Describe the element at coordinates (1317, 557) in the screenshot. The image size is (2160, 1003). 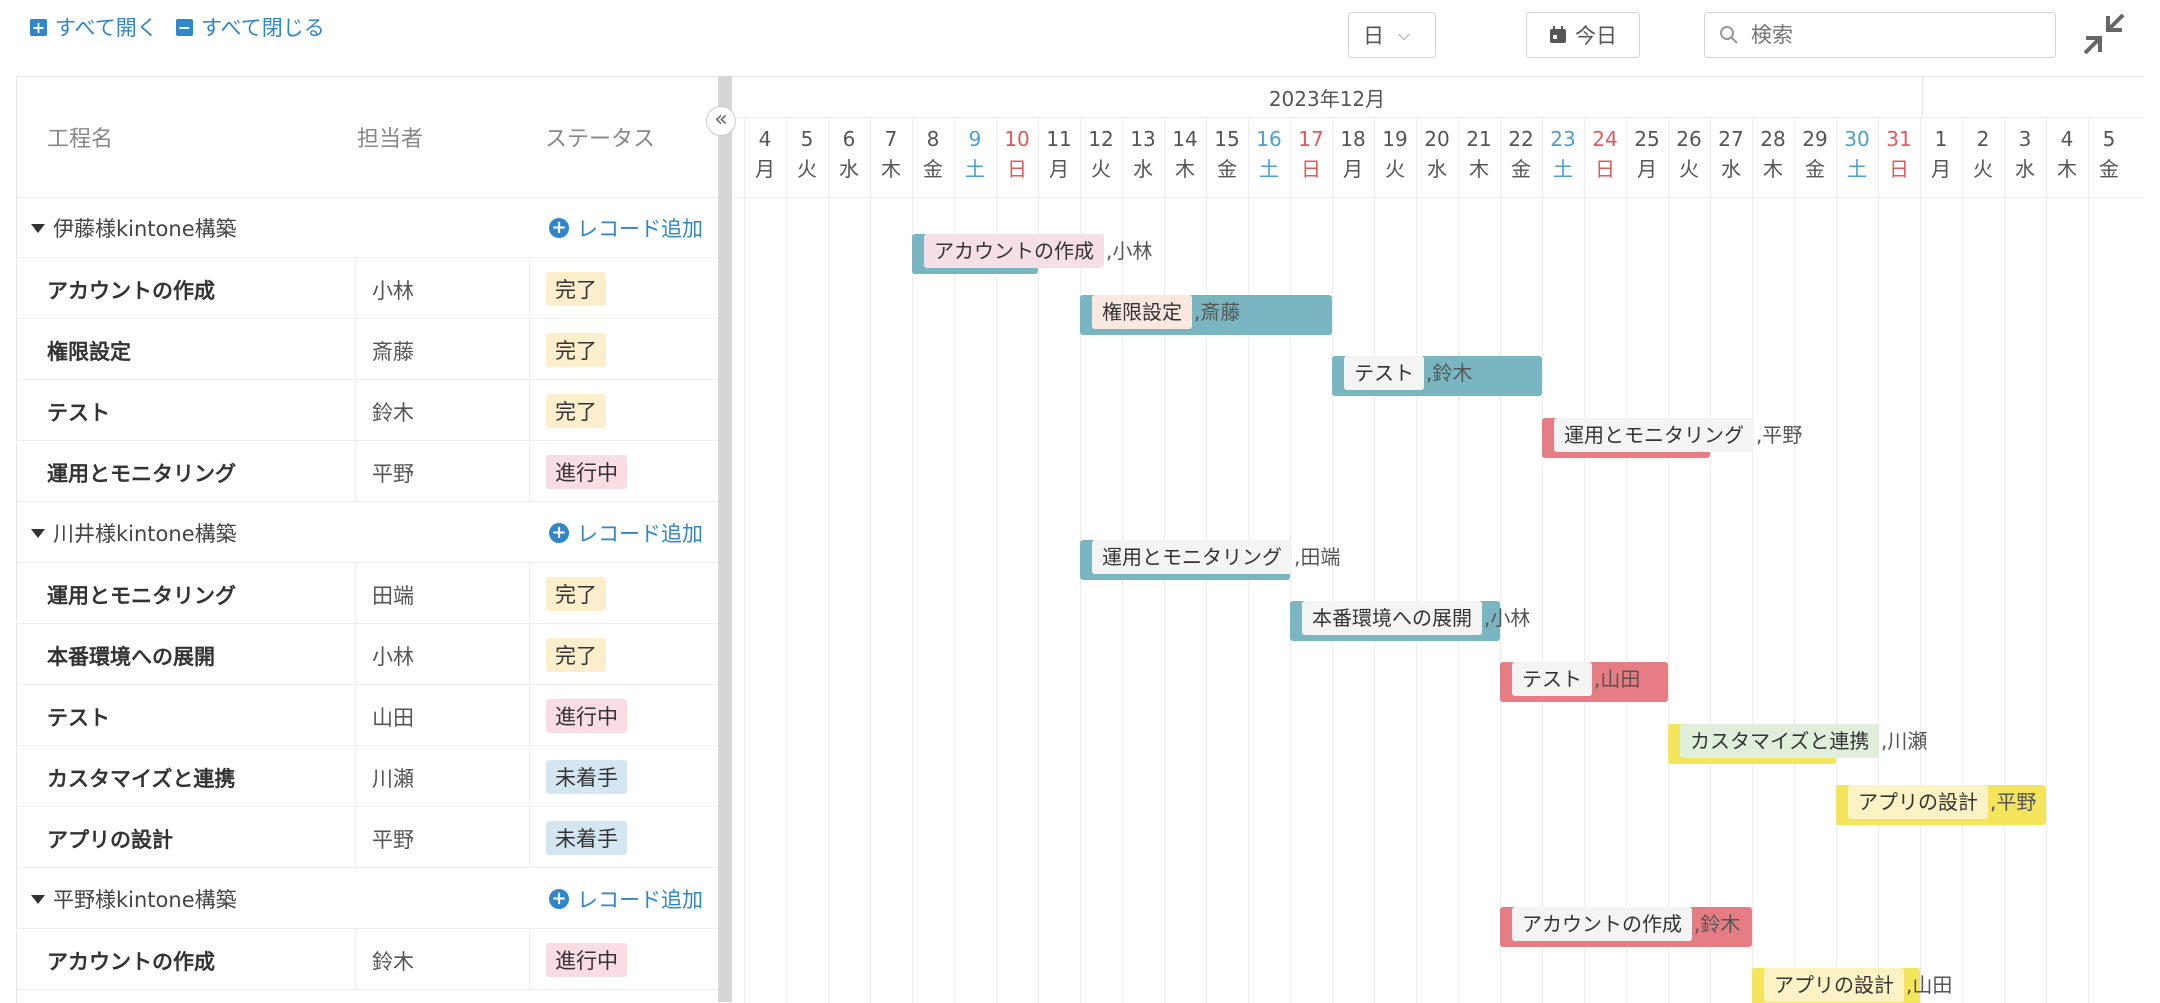
I see `gantt-bar-assignee: ,田端` at that location.